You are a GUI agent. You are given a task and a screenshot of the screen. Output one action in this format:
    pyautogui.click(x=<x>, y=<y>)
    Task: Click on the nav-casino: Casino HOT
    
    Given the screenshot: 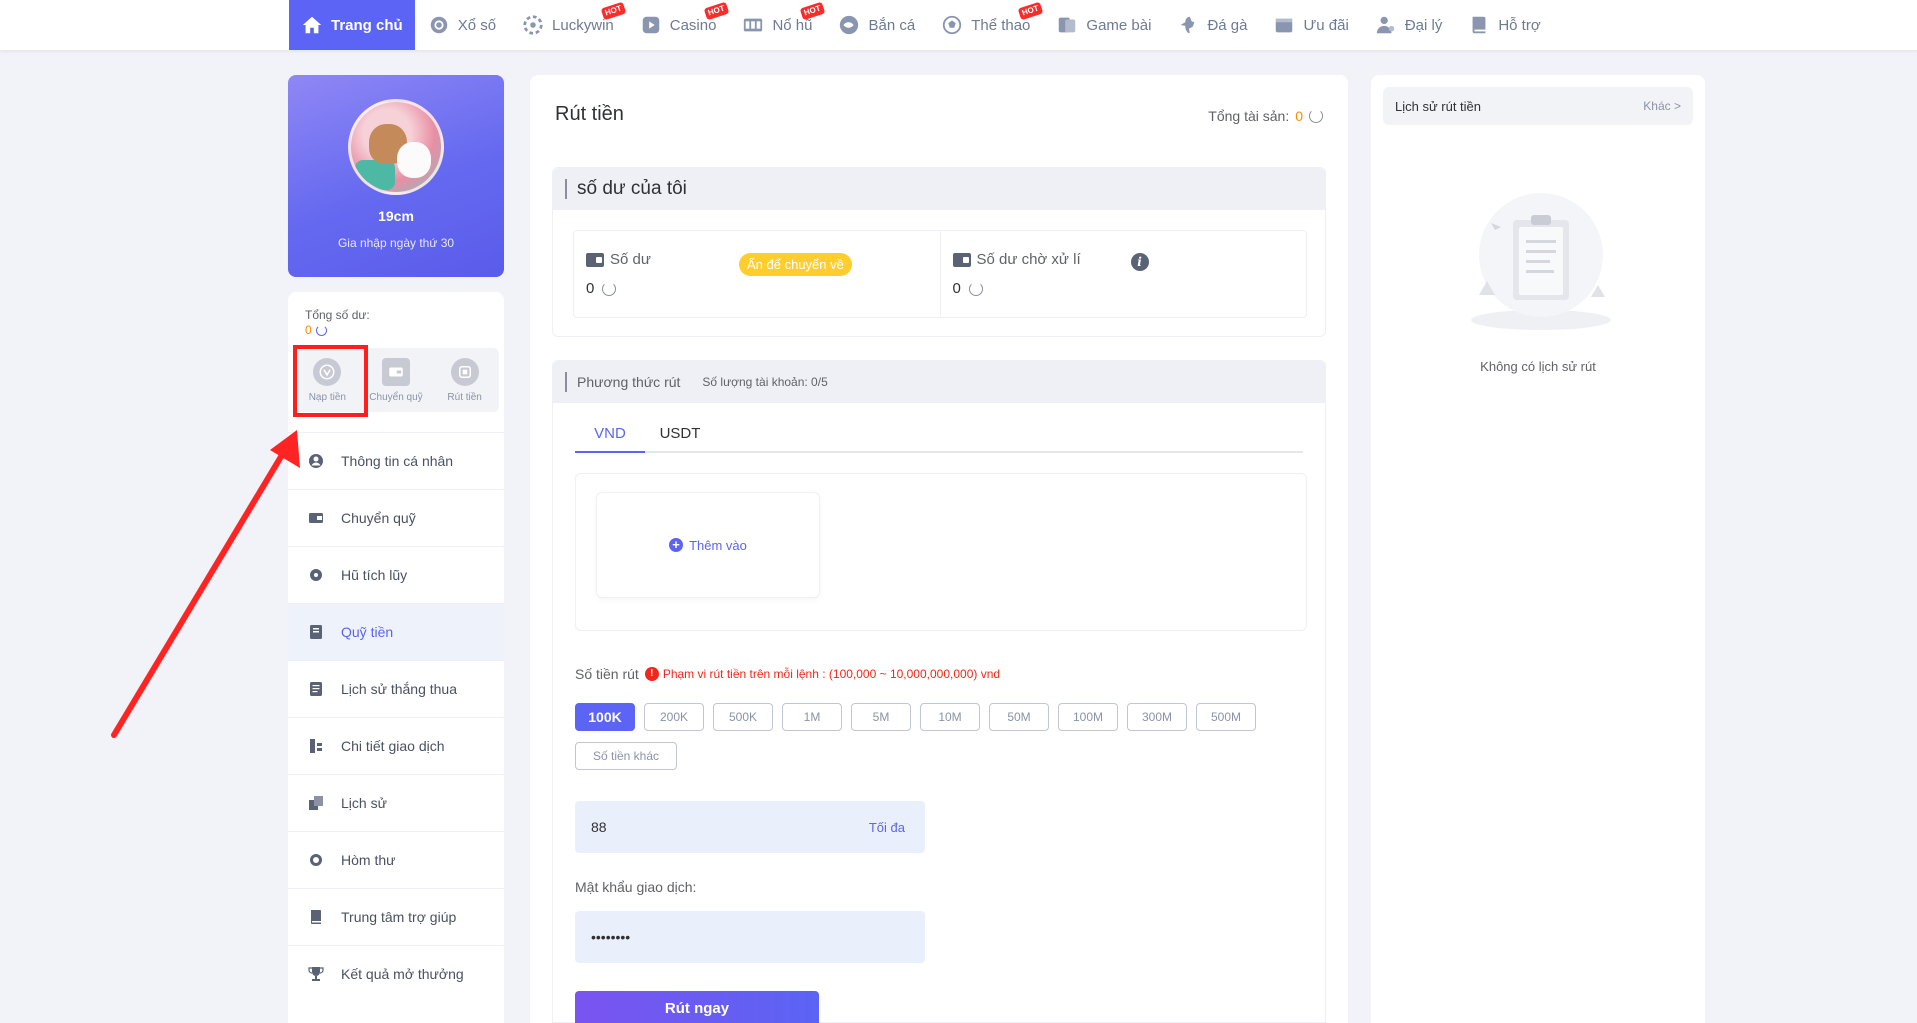 What is the action you would take?
    pyautogui.click(x=678, y=25)
    